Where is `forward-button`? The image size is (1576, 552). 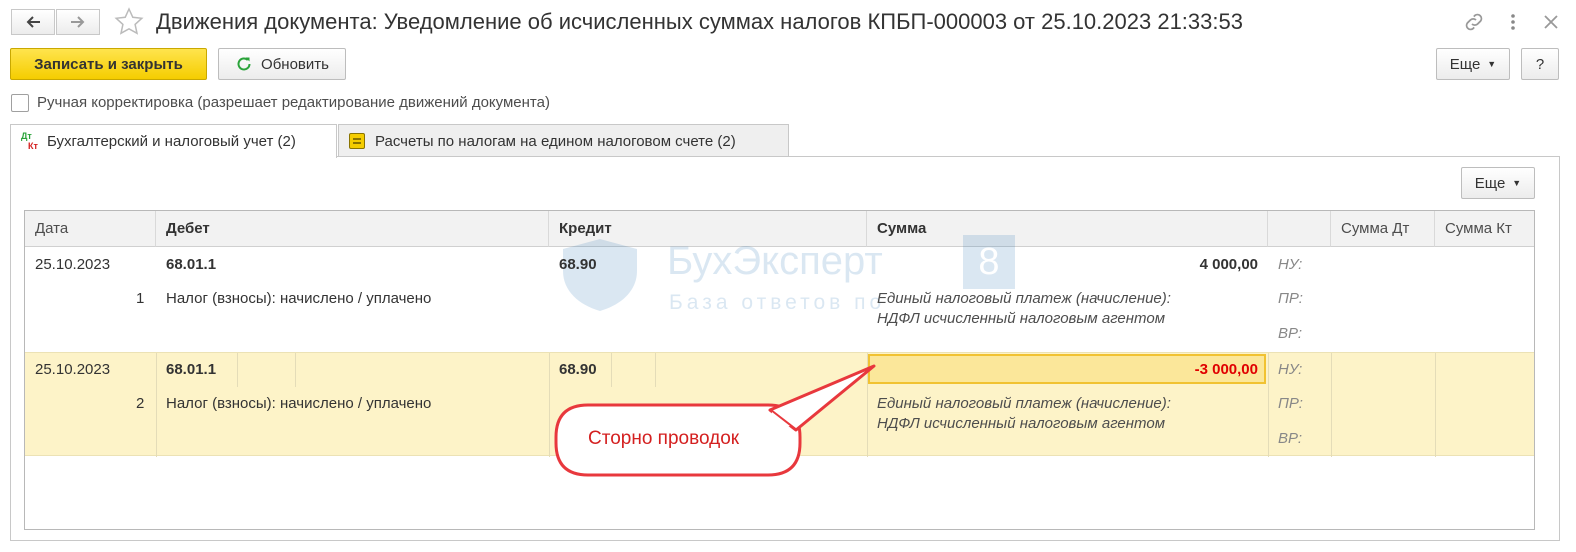 forward-button is located at coordinates (78, 22).